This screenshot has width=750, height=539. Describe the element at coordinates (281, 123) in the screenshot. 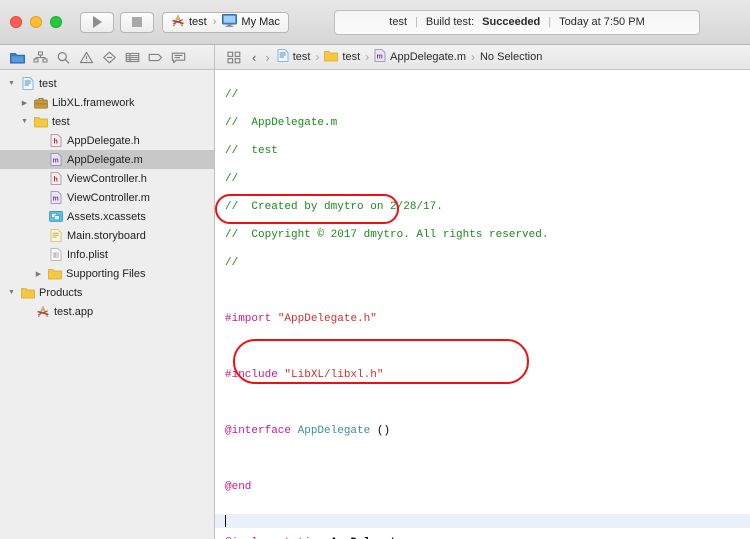

I see `code-line-text: // AppDelegate.m` at that location.